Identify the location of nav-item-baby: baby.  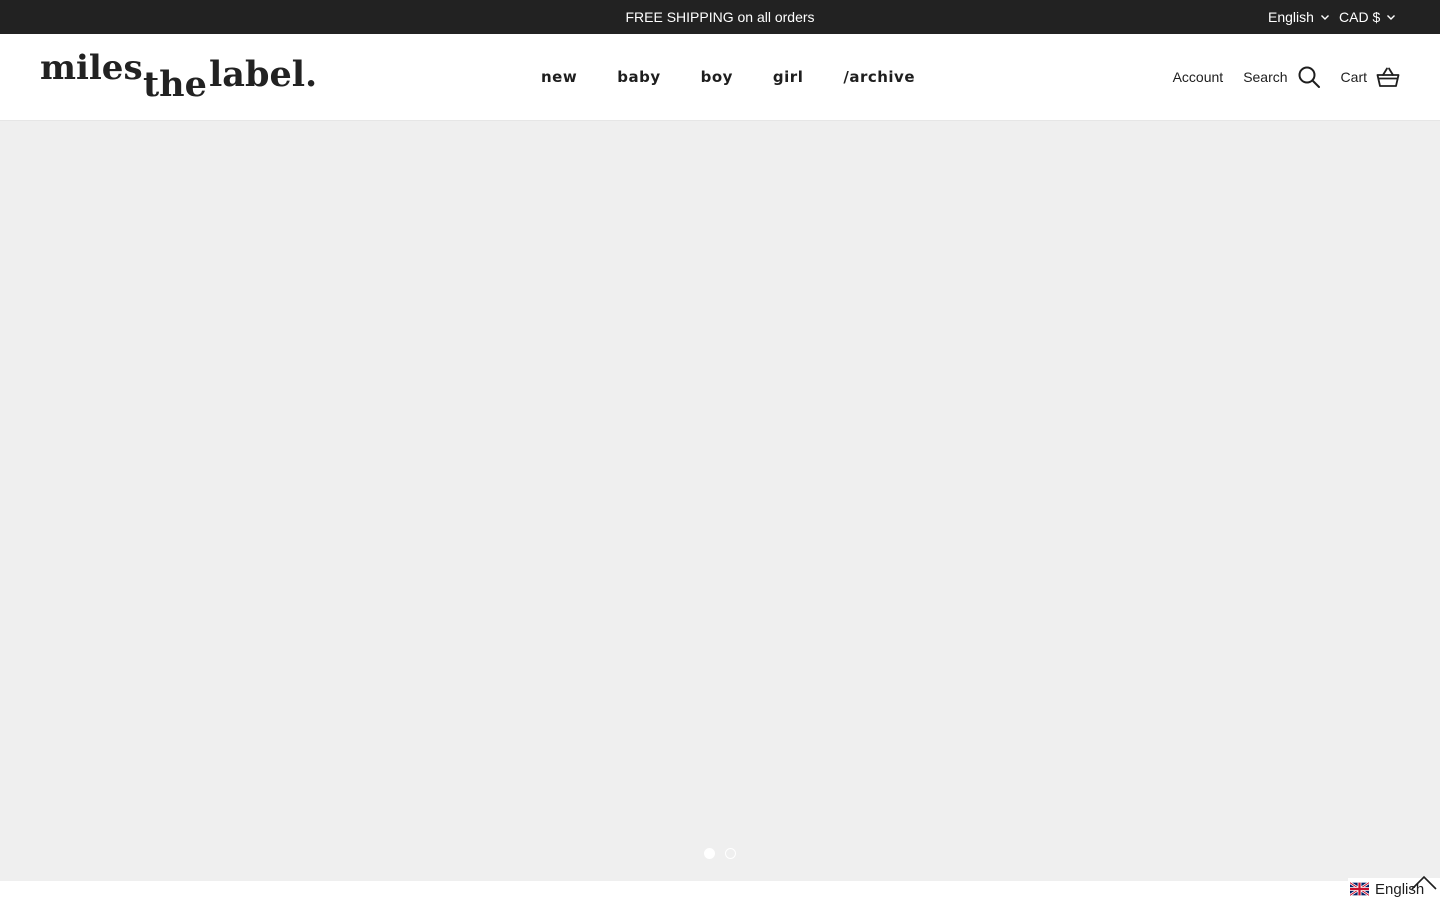
(638, 77).